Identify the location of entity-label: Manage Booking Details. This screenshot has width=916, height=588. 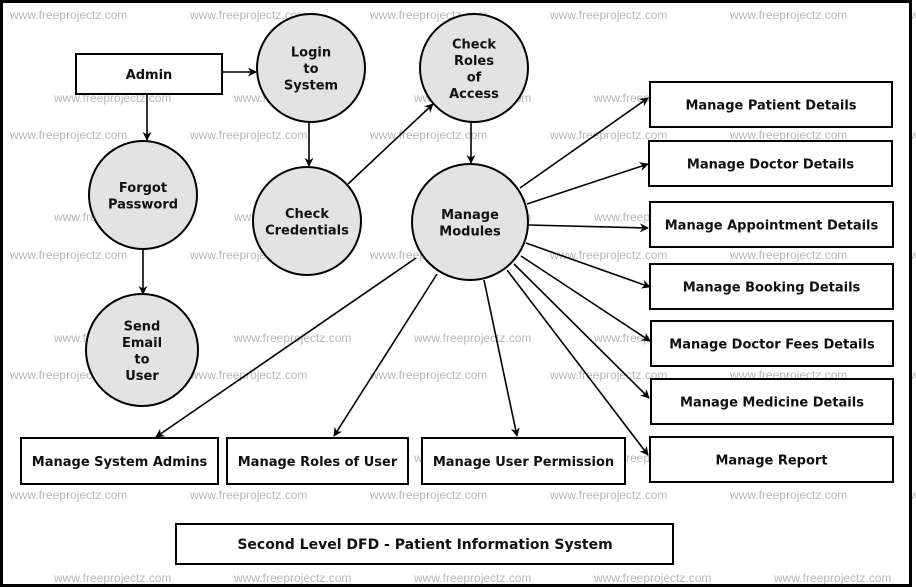
(772, 288).